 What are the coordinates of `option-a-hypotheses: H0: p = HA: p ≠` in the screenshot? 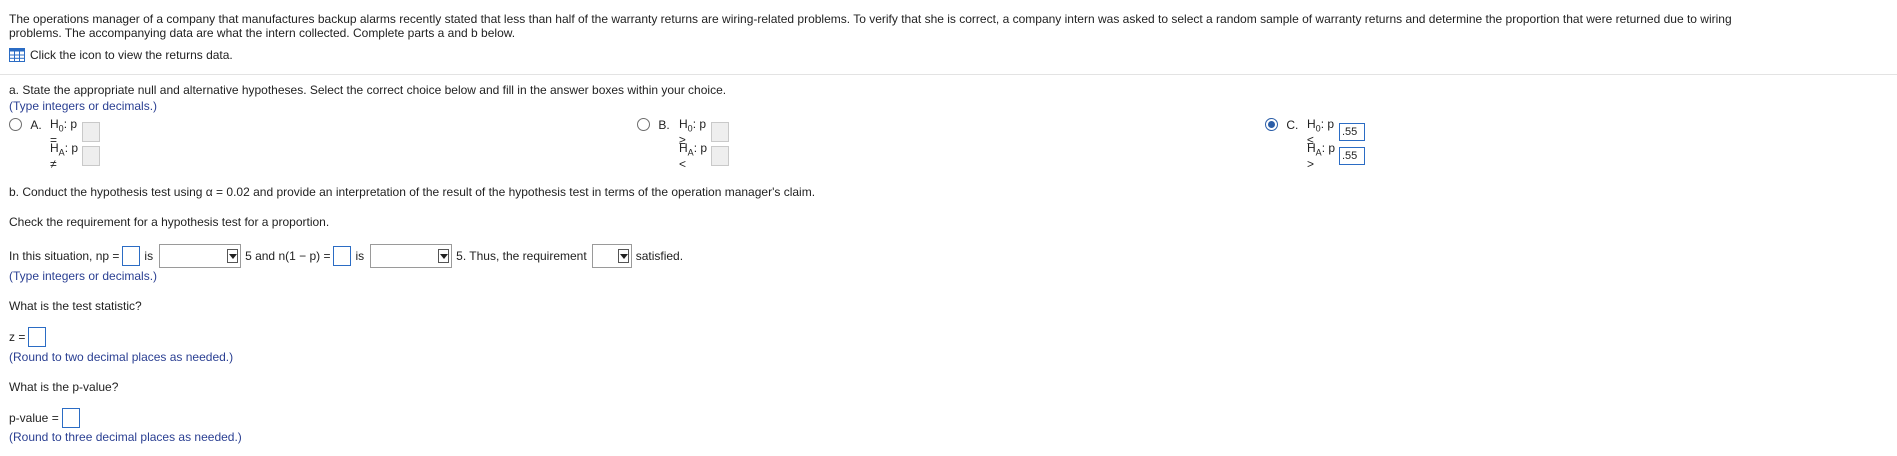 It's located at (75, 144).